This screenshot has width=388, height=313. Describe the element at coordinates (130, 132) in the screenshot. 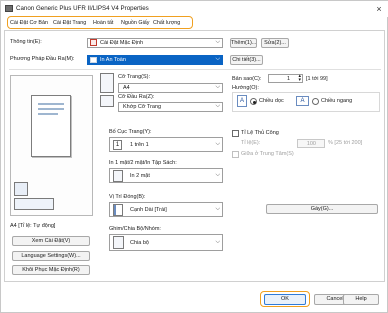

I see `layout-label: Bố Cục Trang(Y):` at that location.